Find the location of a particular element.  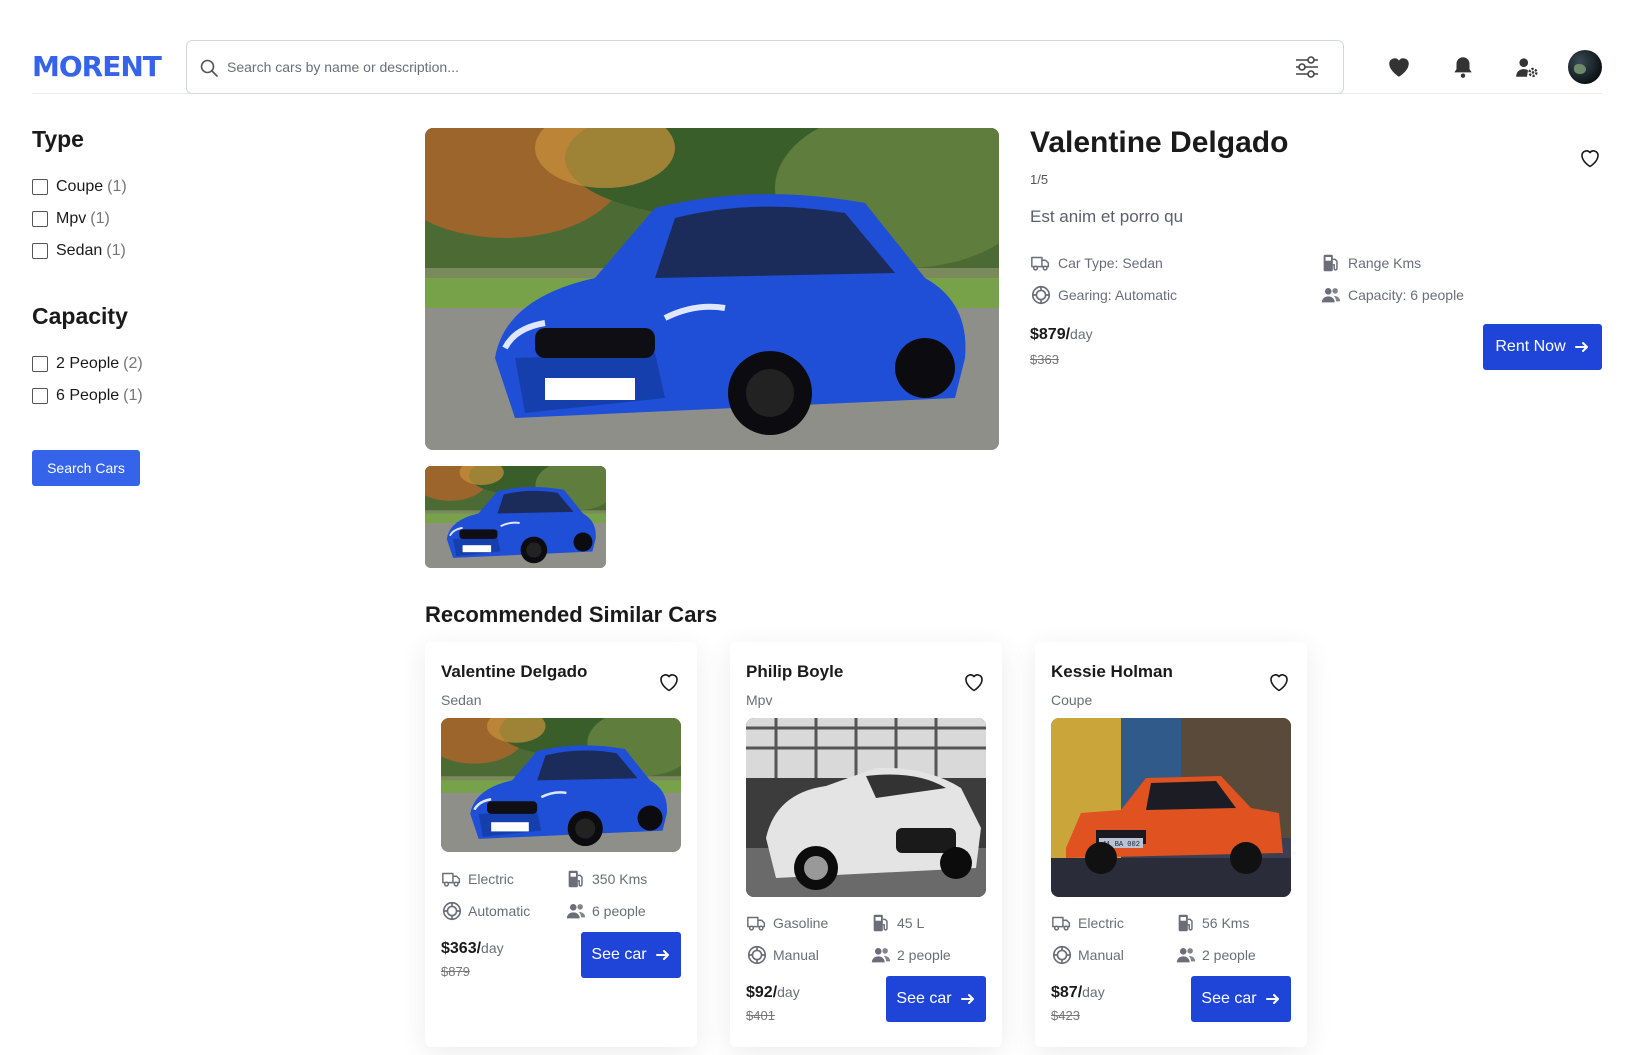

spec-range: 45 L is located at coordinates (897, 923).